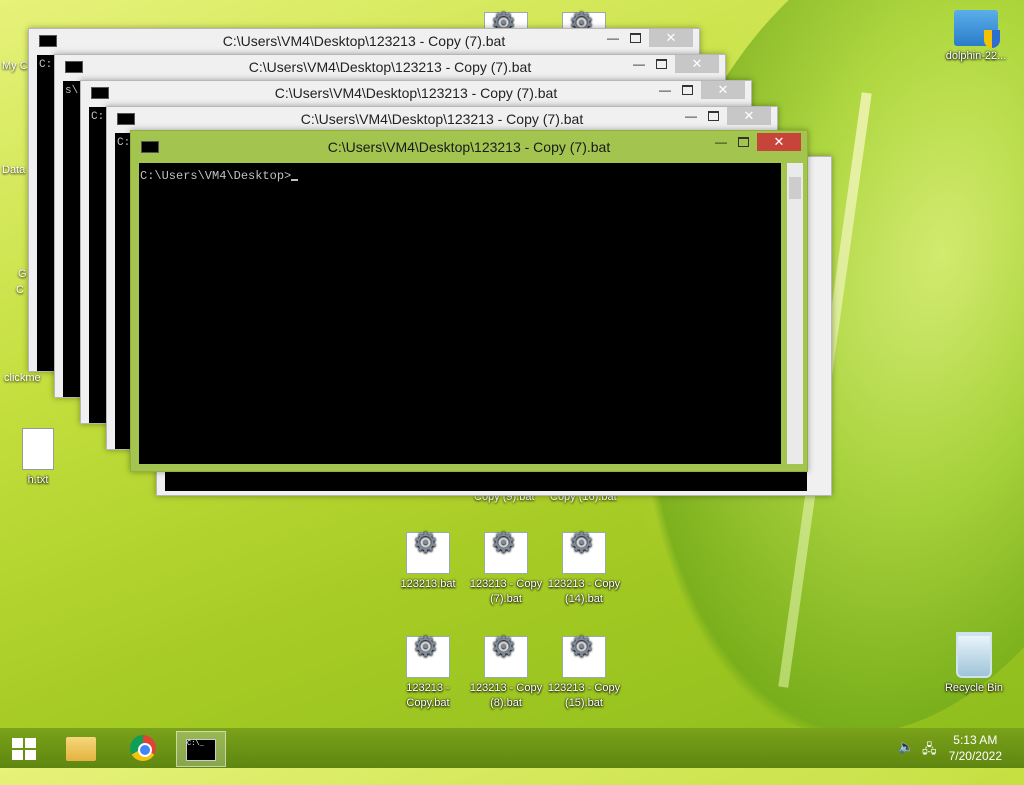 The width and height of the screenshot is (1024, 785). I want to click on clock-time: 5:13 AM, so click(975, 740).